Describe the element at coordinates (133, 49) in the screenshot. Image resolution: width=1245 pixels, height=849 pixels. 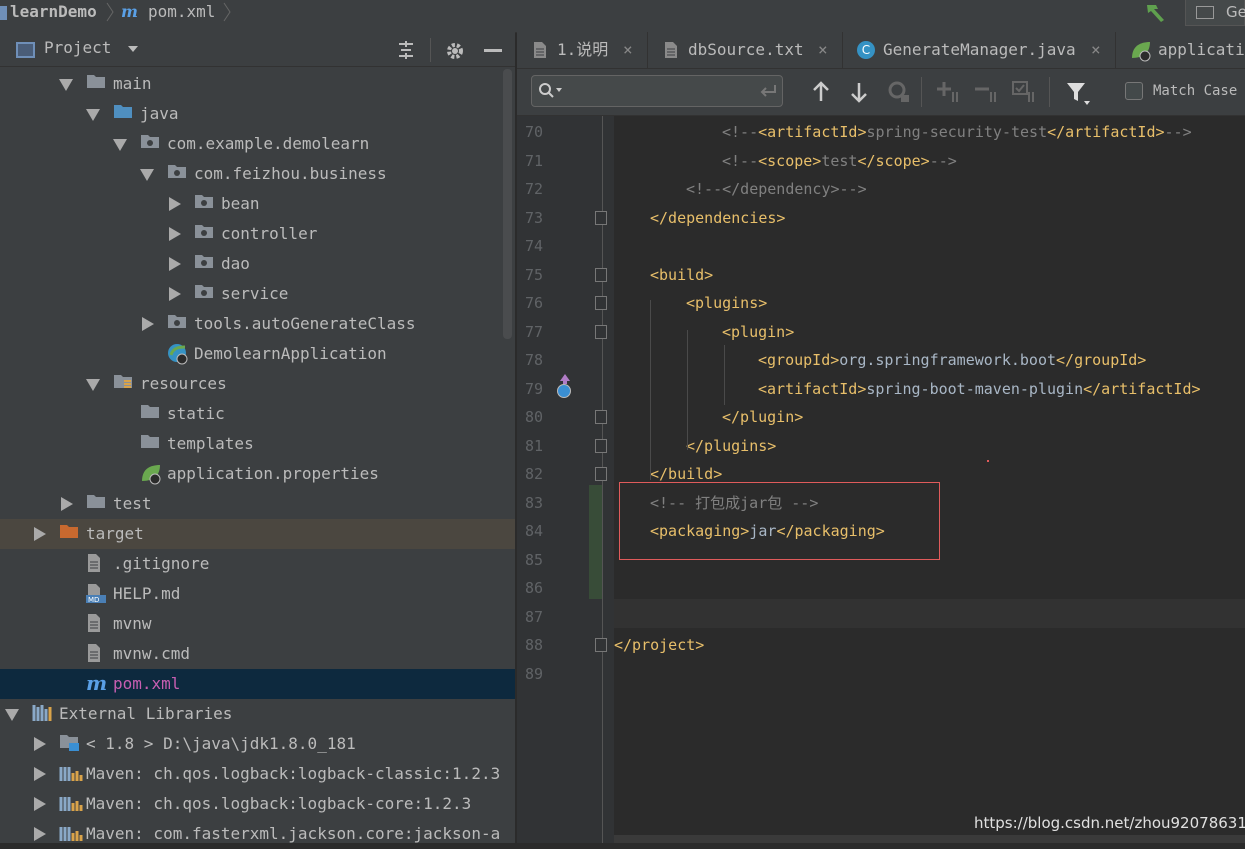
I see `view-dropdown-icon` at that location.